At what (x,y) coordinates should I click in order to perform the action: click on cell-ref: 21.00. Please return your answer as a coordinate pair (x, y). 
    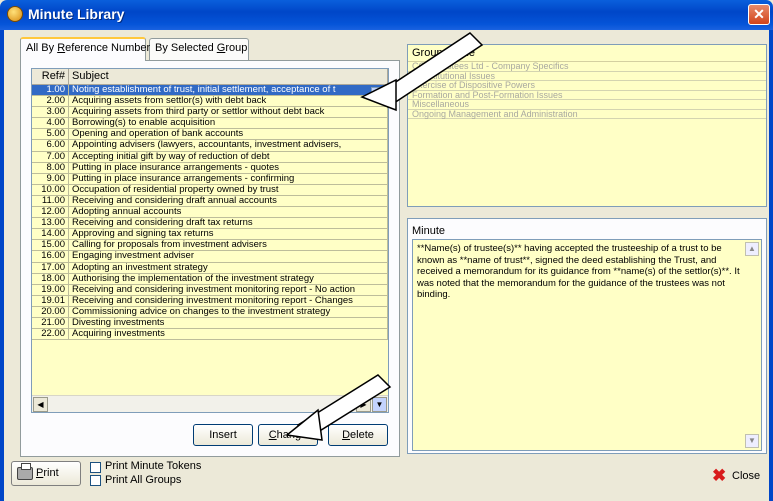
    Looking at the image, I should click on (50, 323).